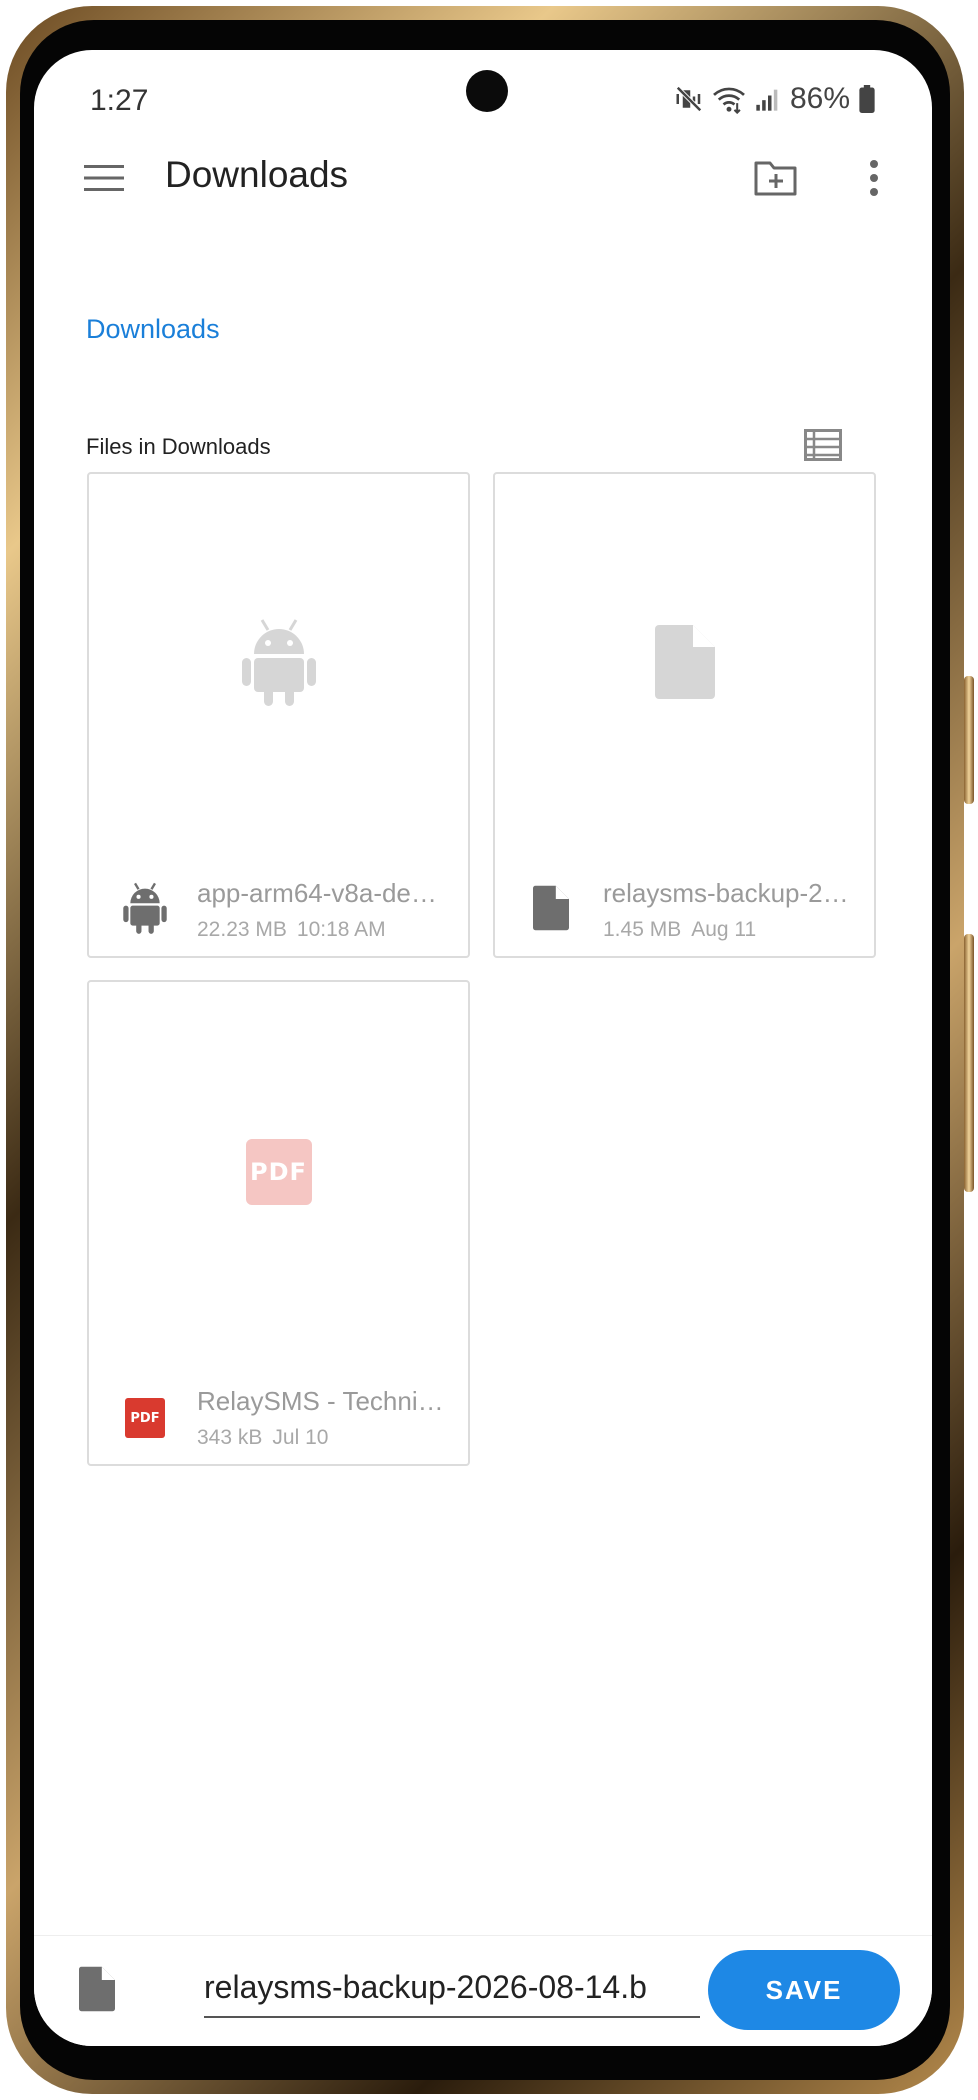 The height and width of the screenshot is (2100, 978). I want to click on file-thumbnail: PDF, so click(278, 1172).